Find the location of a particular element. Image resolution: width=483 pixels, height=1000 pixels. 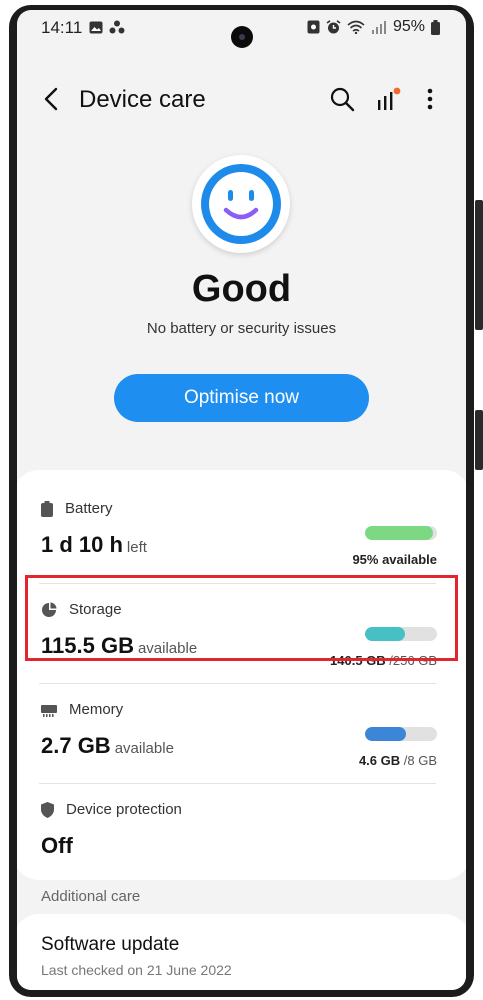

volume-button is located at coordinates (479, 265).